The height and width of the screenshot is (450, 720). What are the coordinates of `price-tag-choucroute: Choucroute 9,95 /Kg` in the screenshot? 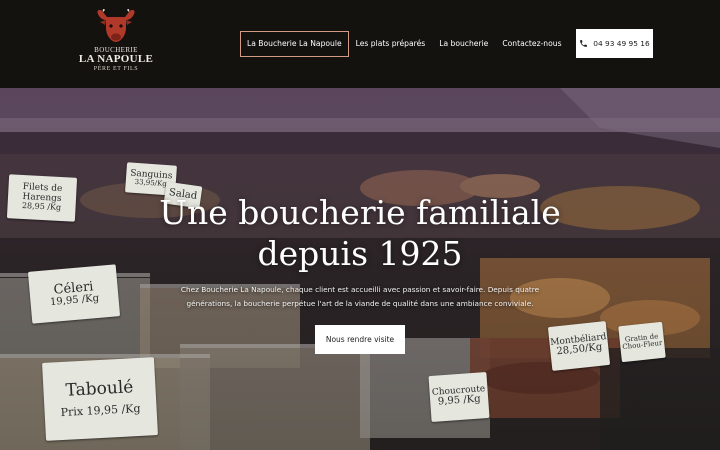 It's located at (459, 397).